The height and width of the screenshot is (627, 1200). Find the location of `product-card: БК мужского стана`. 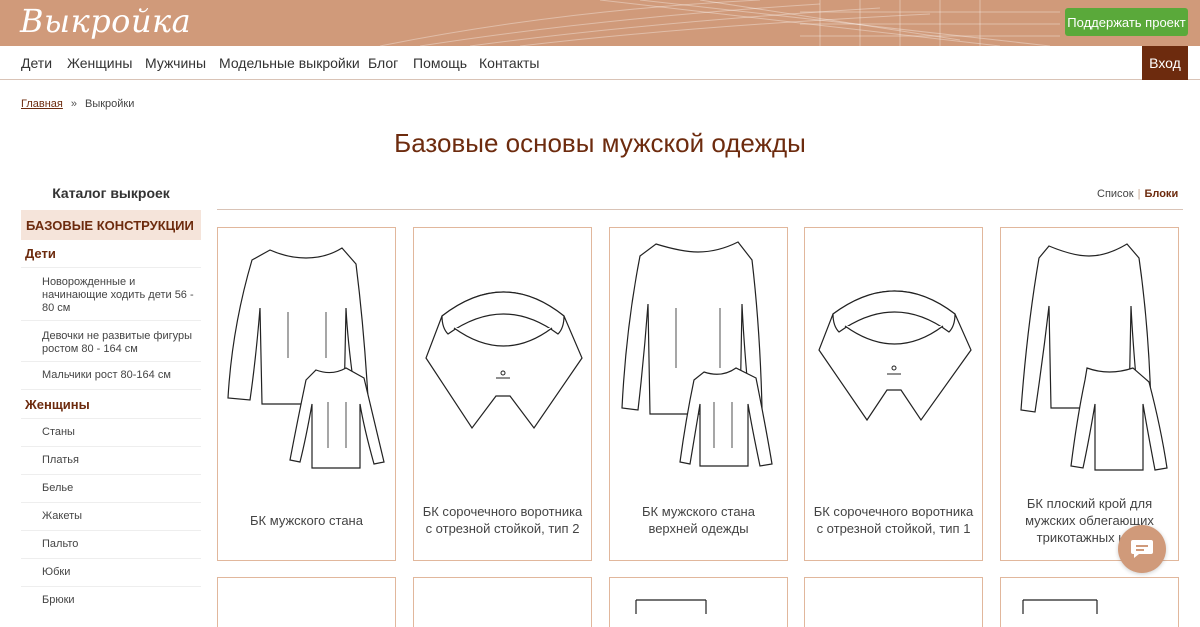

product-card: БК мужского стана is located at coordinates (306, 394).